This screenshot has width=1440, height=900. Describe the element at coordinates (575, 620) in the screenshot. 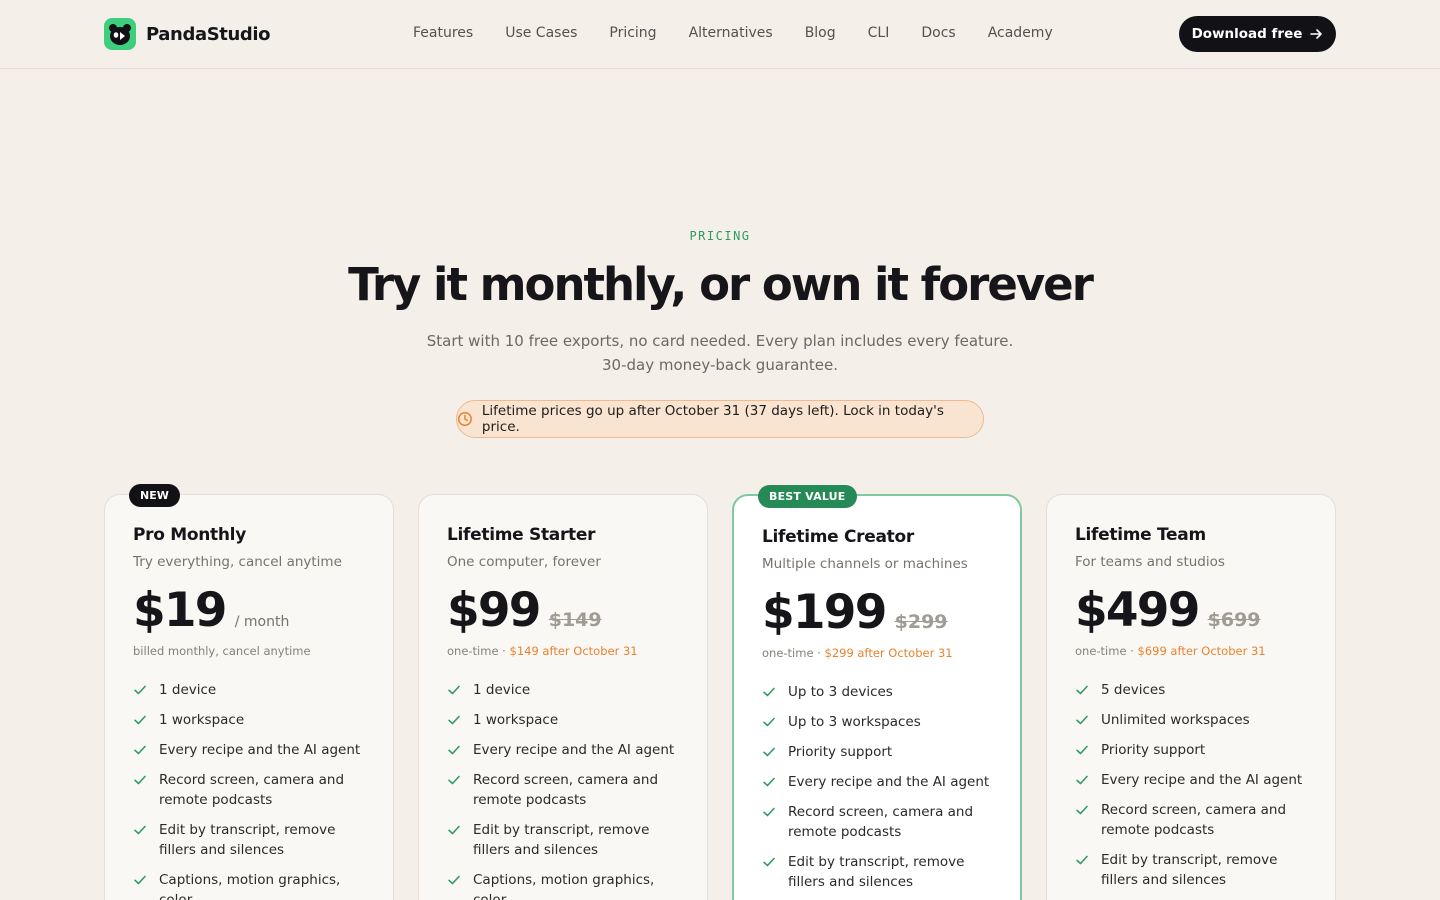

I see `old-price: $149` at that location.